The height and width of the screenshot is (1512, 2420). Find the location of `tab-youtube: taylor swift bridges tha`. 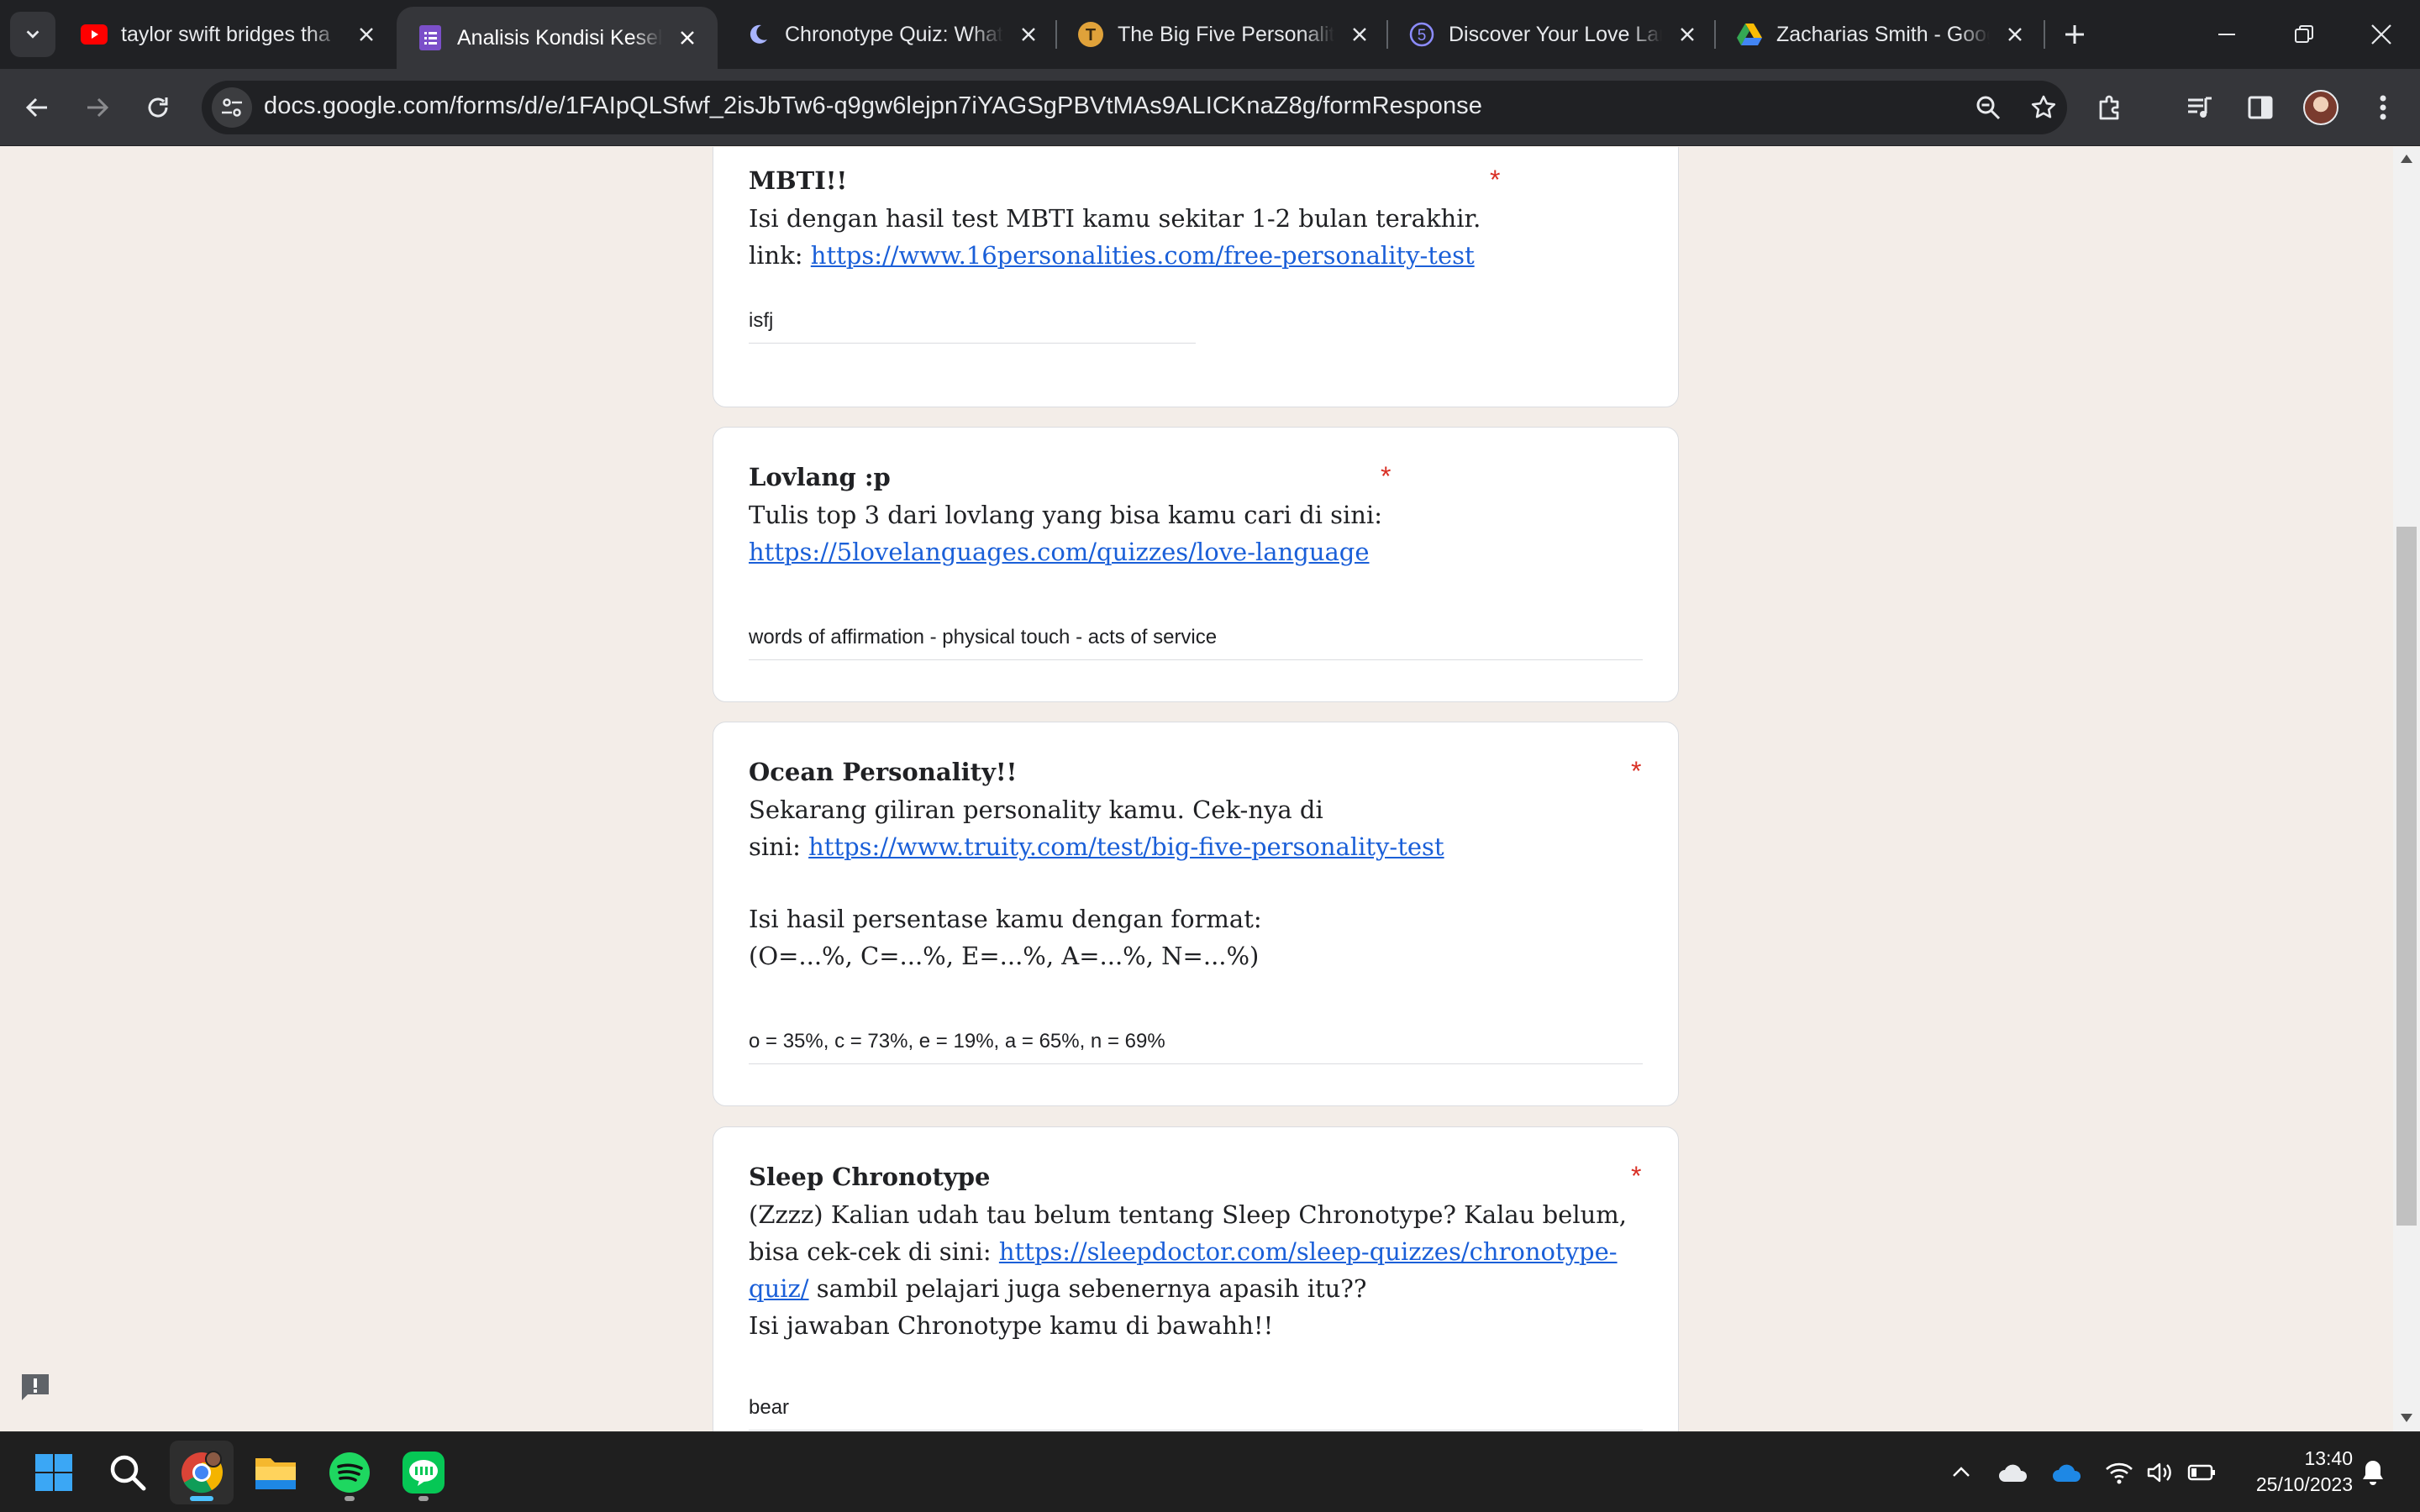

tab-youtube: taylor swift bridges tha is located at coordinates (228, 34).